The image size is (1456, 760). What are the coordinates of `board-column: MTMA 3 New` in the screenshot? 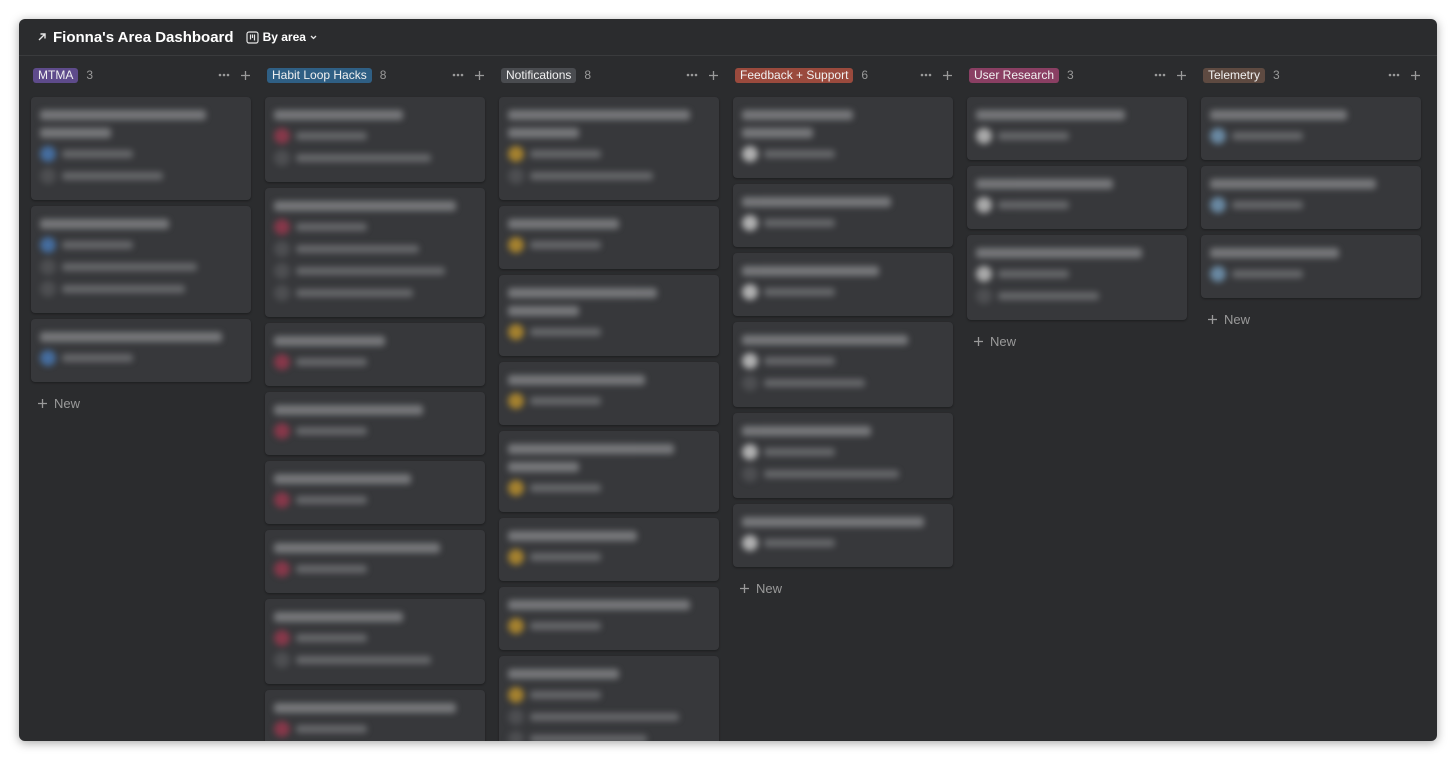 It's located at (142, 404).